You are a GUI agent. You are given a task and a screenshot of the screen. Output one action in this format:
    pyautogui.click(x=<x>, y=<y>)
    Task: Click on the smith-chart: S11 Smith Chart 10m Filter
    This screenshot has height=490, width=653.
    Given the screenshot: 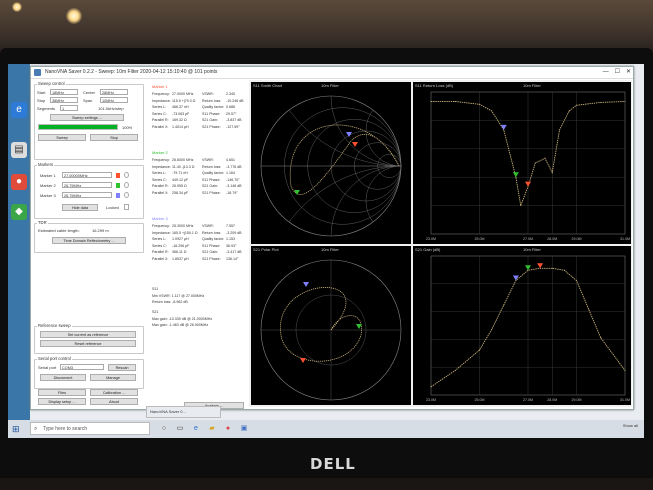 What is the action you would take?
    pyautogui.click(x=331, y=163)
    